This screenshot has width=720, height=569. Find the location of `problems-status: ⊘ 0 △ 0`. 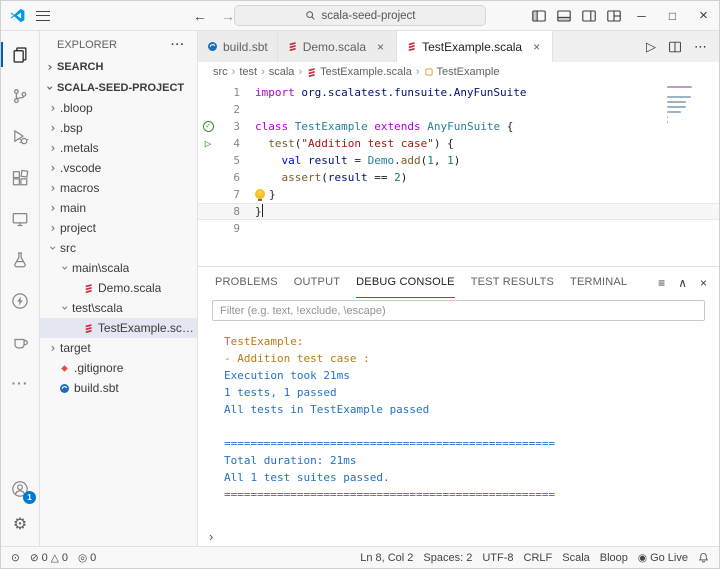

problems-status: ⊘ 0 △ 0 is located at coordinates (49, 557).